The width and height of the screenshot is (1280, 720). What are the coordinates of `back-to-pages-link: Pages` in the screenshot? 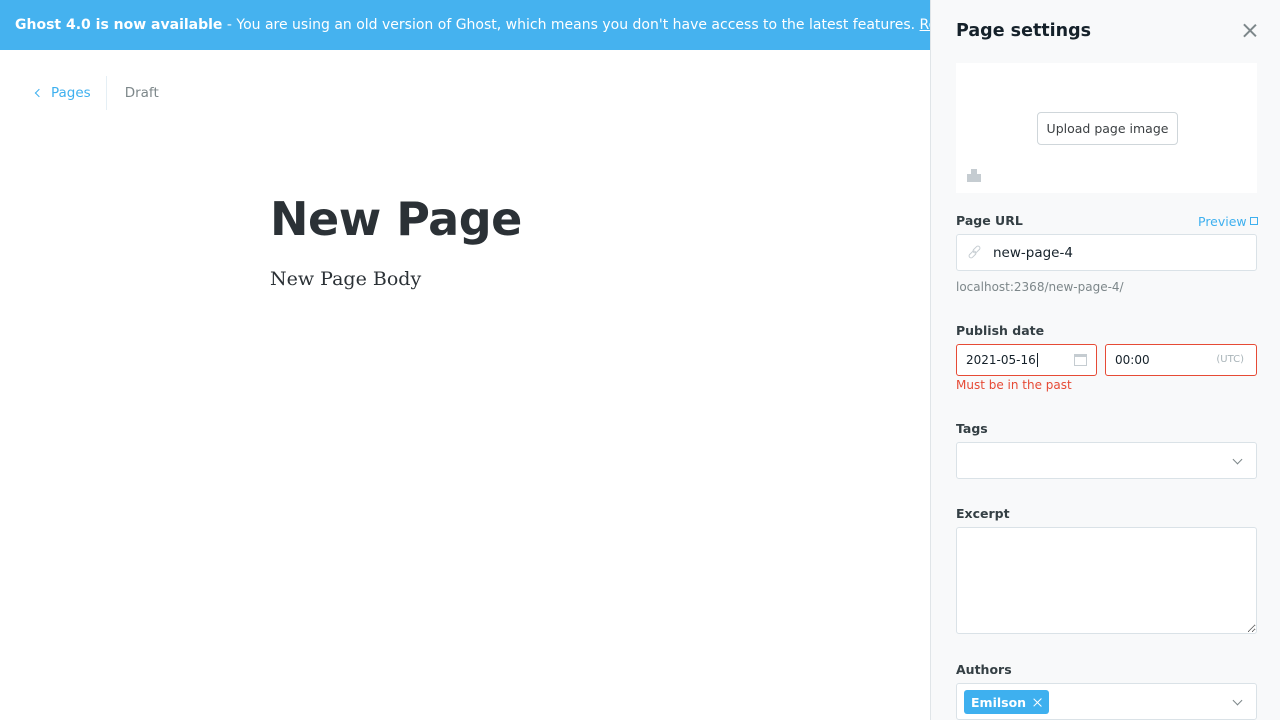 It's located at (69, 93).